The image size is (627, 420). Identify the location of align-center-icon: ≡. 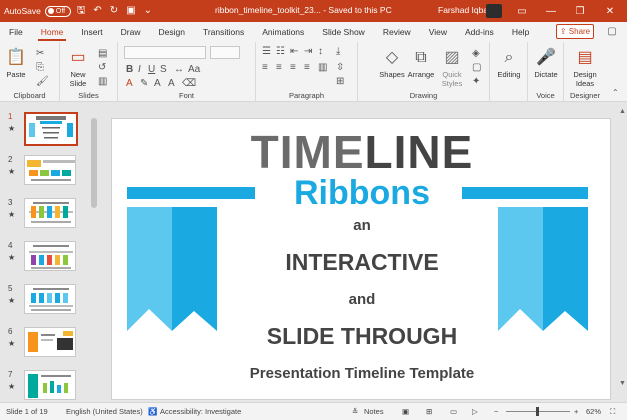
(279, 67).